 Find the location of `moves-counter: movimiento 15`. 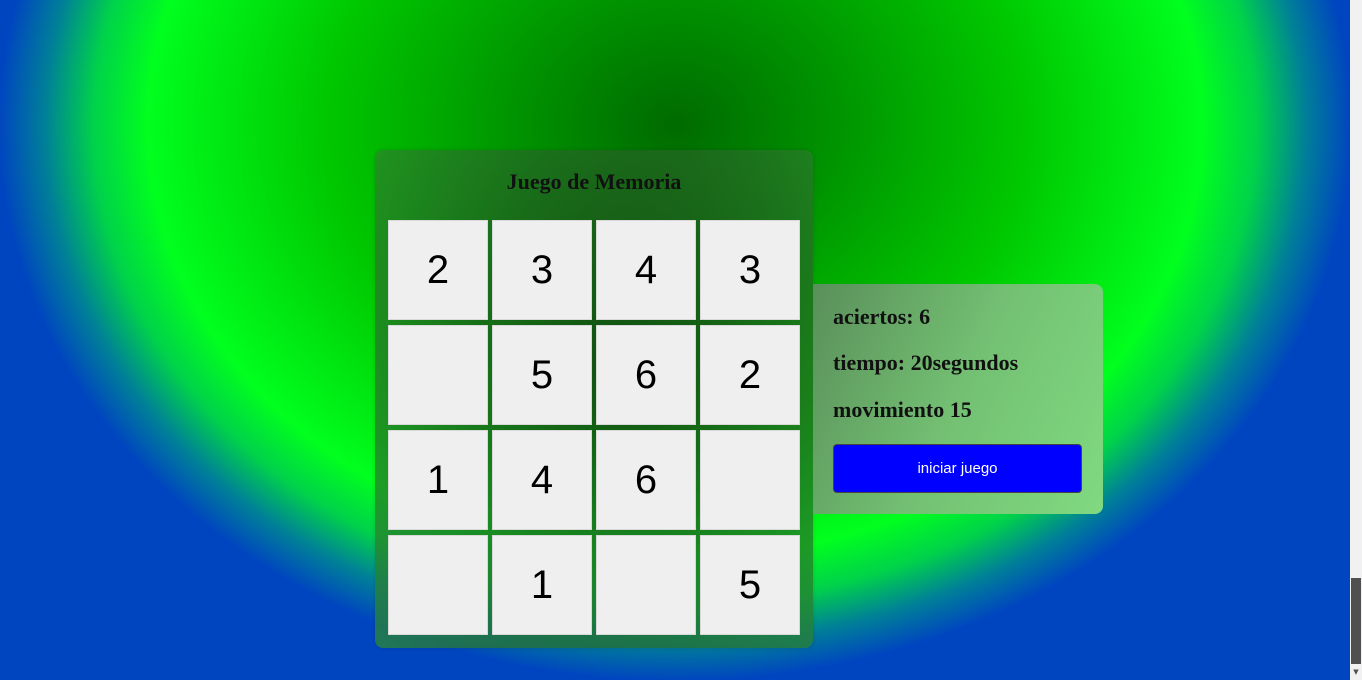

moves-counter: movimiento 15 is located at coordinates (902, 409).